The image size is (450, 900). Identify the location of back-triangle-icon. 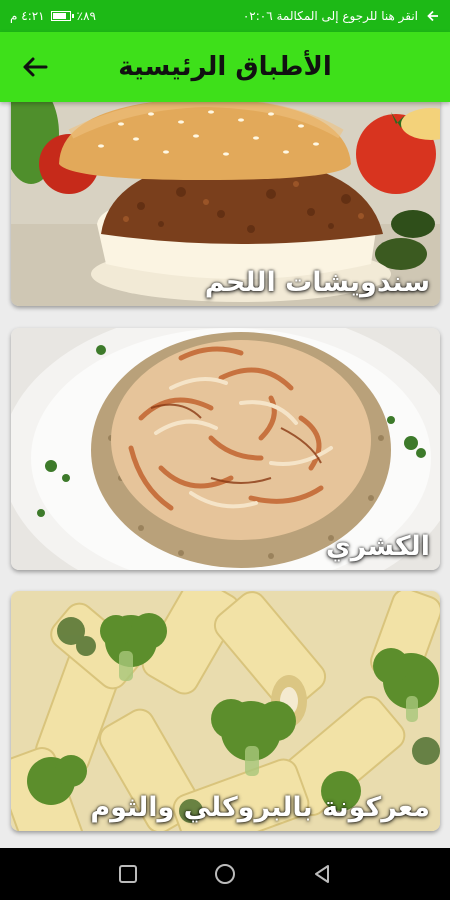
(321, 874).